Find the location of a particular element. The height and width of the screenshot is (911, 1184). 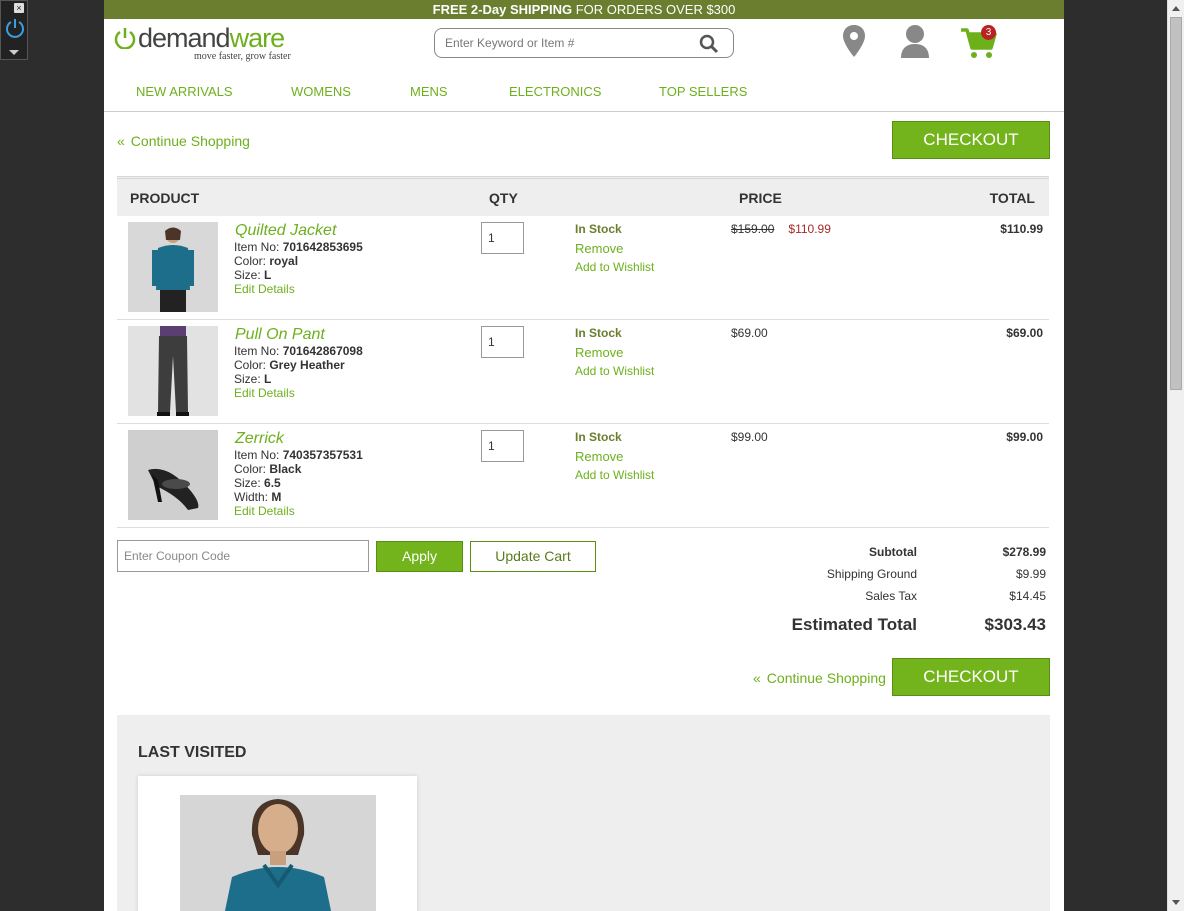

size-value: 6.5 is located at coordinates (272, 483).